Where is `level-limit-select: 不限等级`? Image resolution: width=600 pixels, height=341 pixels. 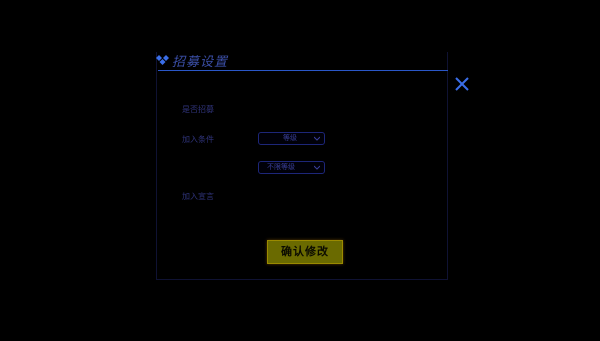 level-limit-select: 不限等级 is located at coordinates (291, 167).